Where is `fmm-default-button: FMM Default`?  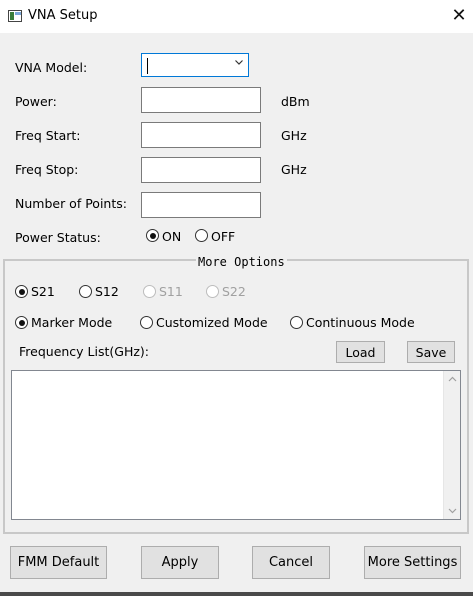
fmm-default-button: FMM Default is located at coordinates (58, 562).